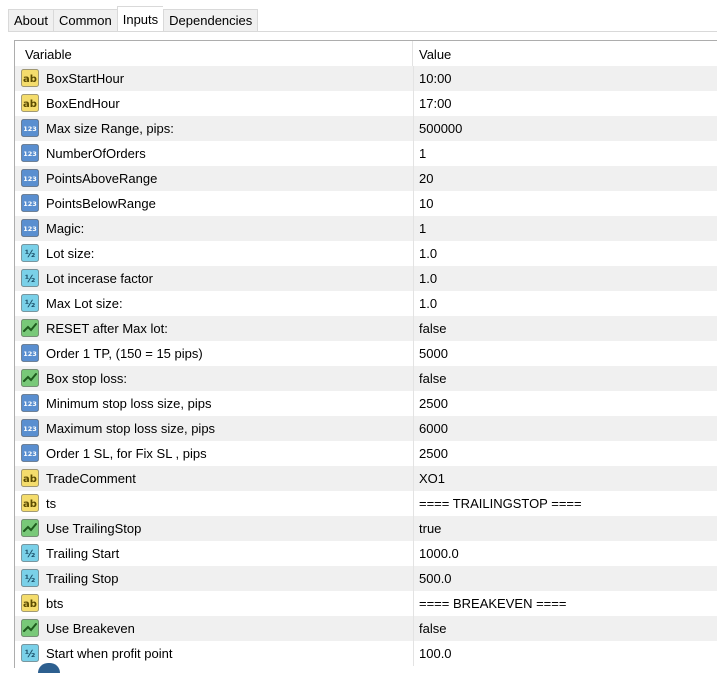 This screenshot has width=717, height=673. Describe the element at coordinates (430, 528) in the screenshot. I see `variable-value: true` at that location.